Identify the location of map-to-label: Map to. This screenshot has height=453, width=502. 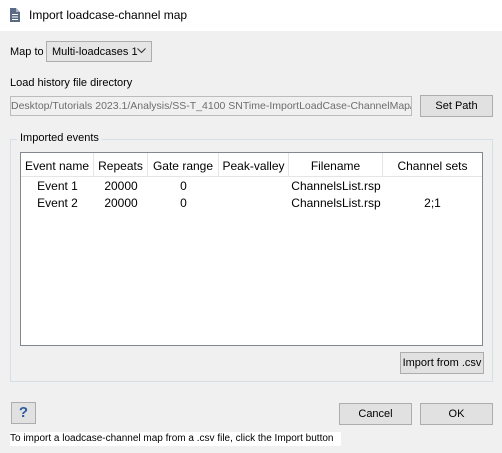
(27, 52).